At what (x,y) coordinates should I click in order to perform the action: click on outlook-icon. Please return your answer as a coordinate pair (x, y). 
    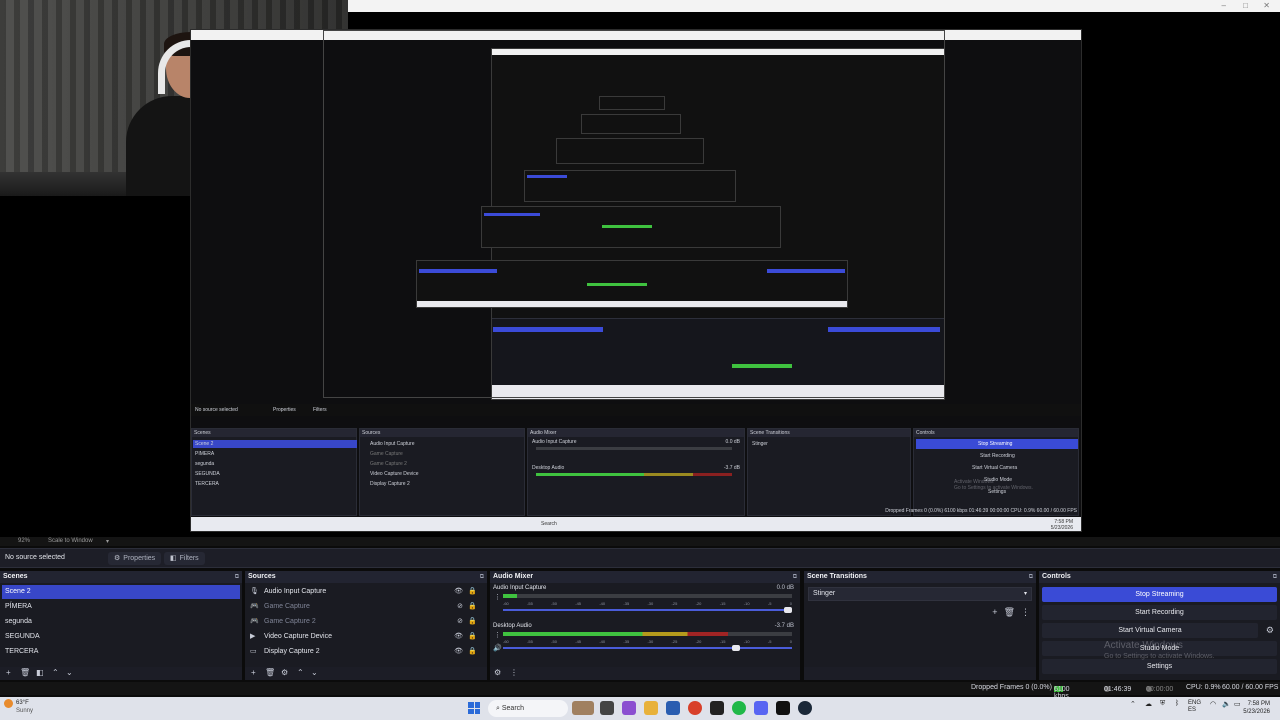
    Looking at the image, I should click on (673, 708).